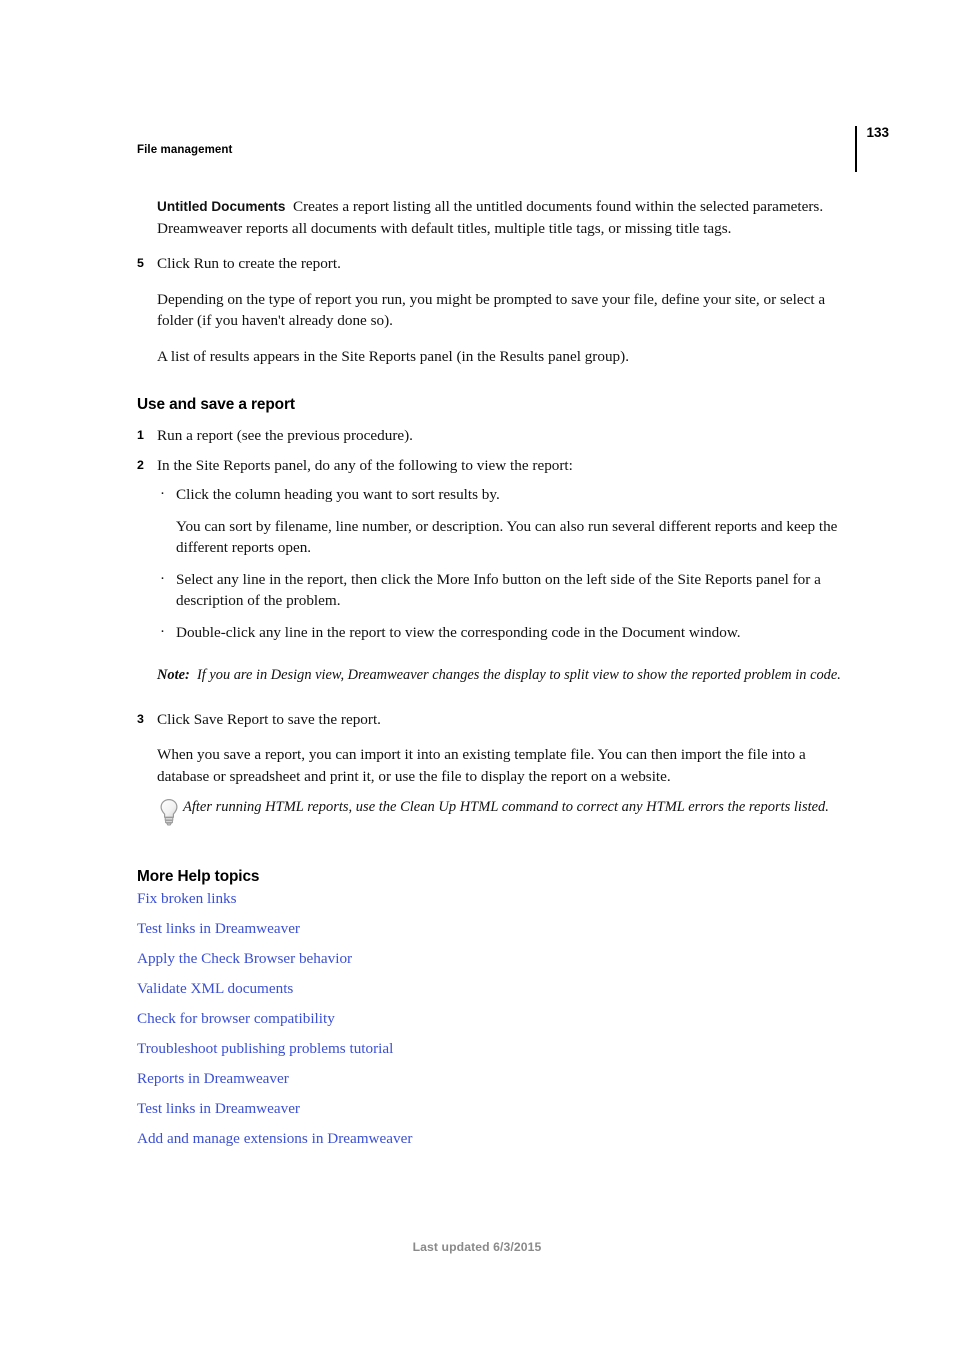  I want to click on step-number: 2, so click(140, 464).